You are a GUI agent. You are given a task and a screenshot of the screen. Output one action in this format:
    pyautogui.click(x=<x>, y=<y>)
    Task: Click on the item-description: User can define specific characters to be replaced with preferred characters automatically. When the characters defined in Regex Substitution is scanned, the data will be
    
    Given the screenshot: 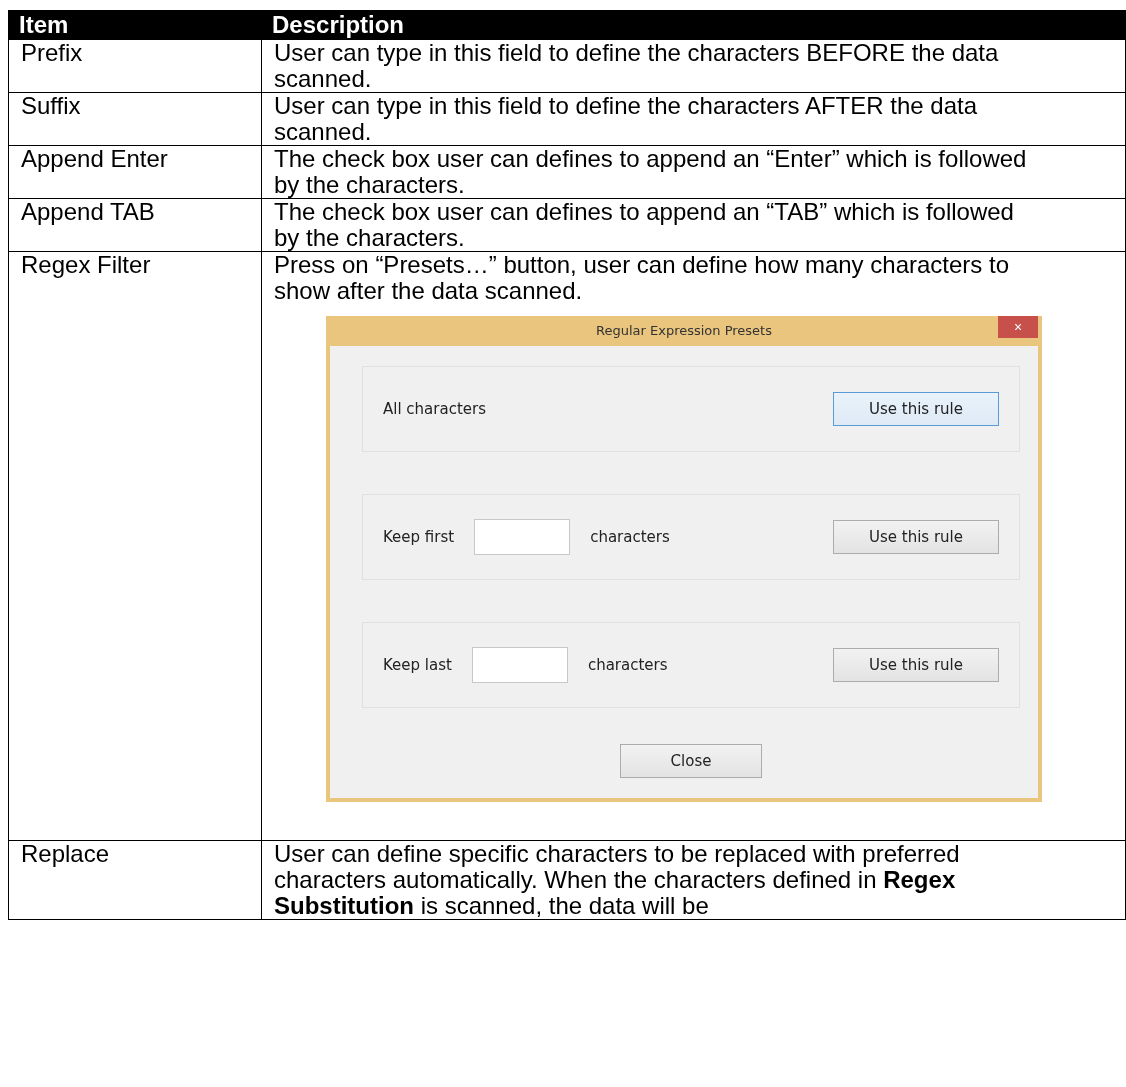 What is the action you would take?
    pyautogui.click(x=617, y=880)
    